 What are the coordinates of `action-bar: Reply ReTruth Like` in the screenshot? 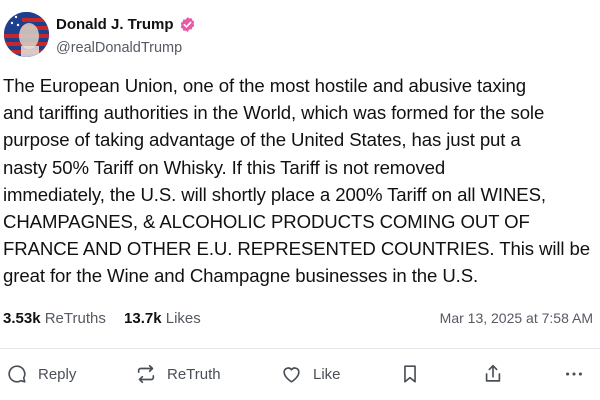 It's located at (300, 374).